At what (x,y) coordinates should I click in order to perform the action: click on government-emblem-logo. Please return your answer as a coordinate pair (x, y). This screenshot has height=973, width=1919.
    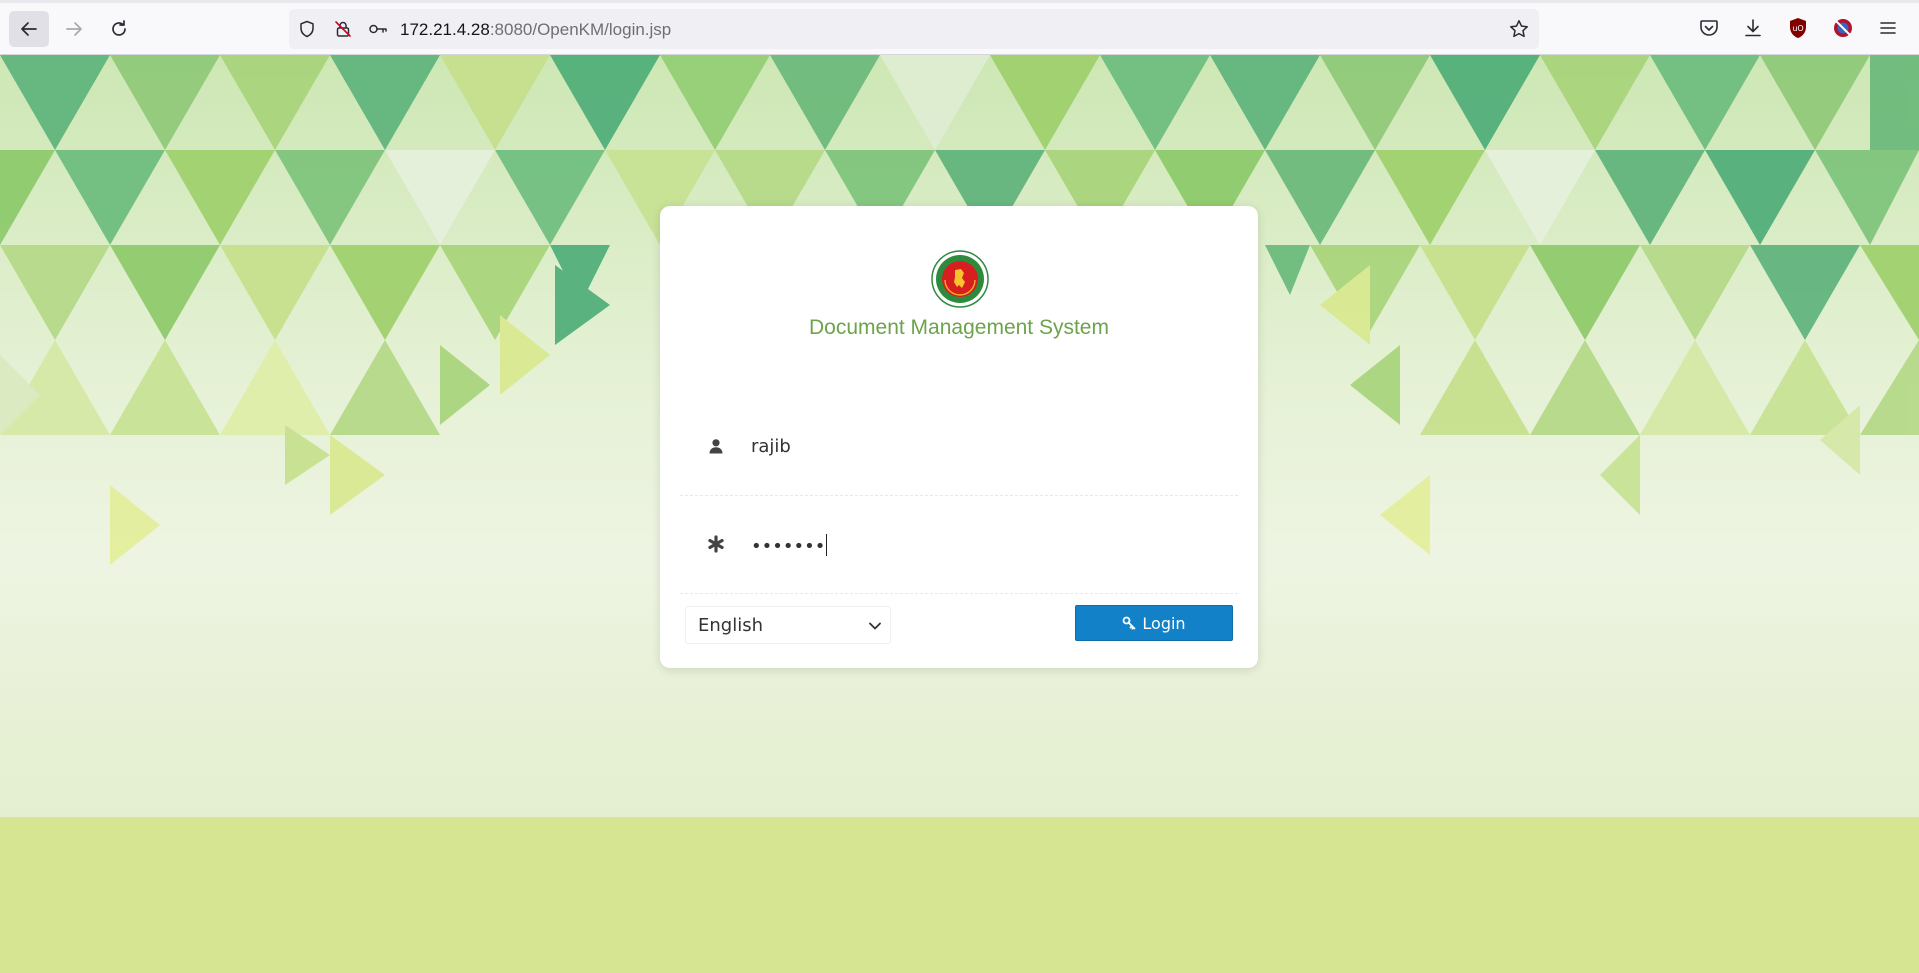
    Looking at the image, I should click on (960, 279).